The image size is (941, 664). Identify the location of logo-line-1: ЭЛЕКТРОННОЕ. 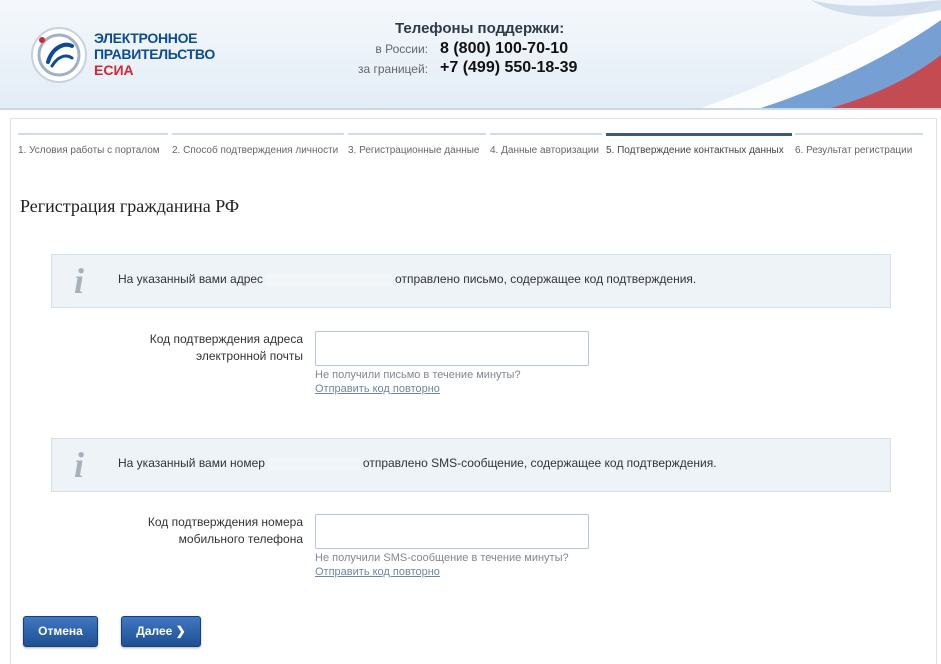
(146, 38).